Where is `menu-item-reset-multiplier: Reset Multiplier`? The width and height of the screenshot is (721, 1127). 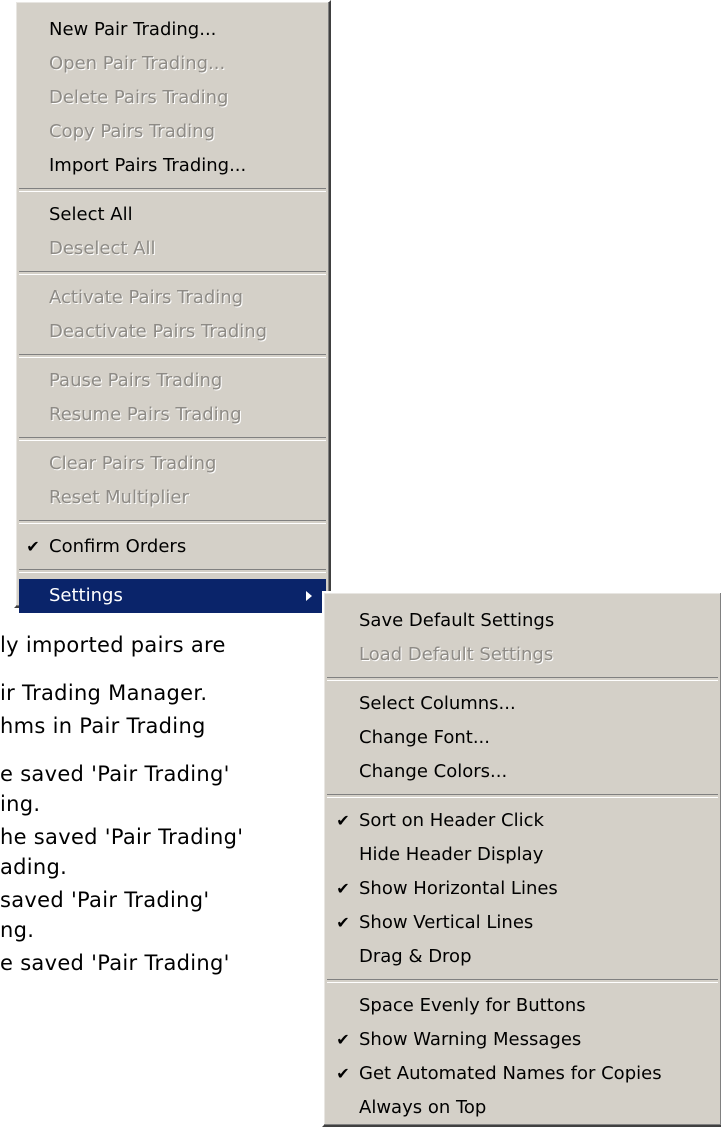
menu-item-reset-multiplier: Reset Multiplier is located at coordinates (172, 498).